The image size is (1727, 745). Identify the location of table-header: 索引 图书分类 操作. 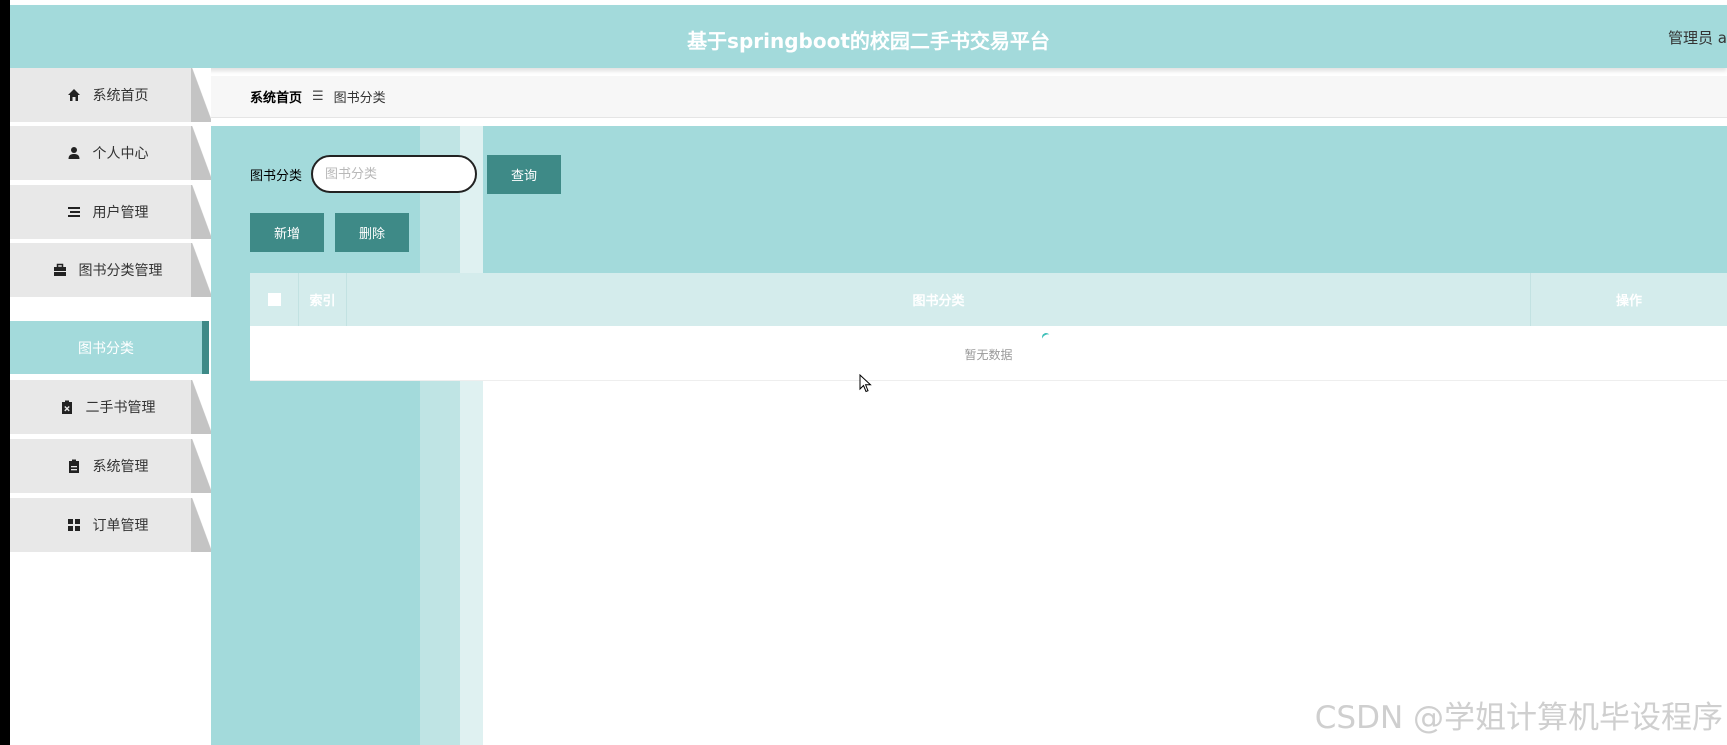
(988, 299).